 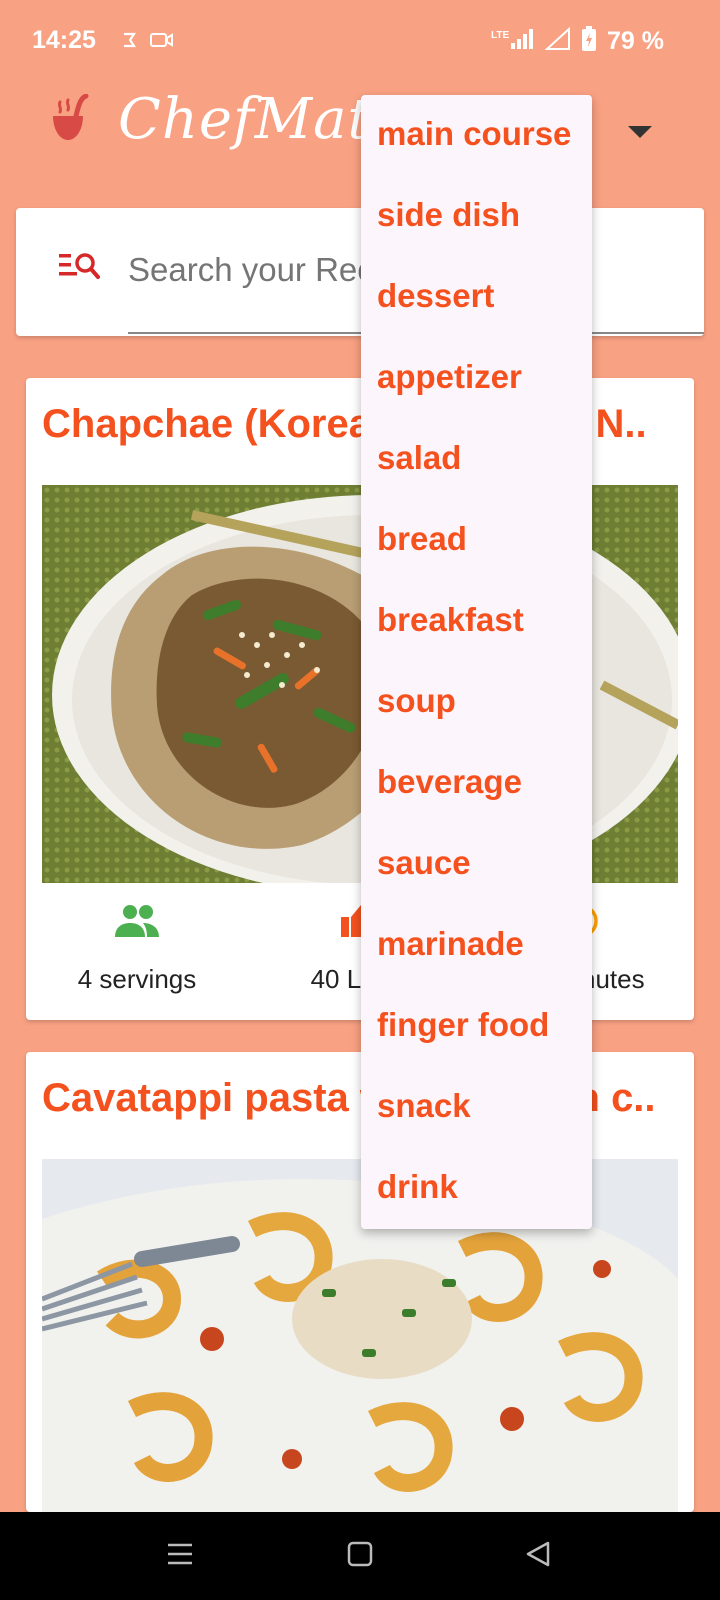 What do you see at coordinates (180, 1556) in the screenshot?
I see `menu-icon` at bounding box center [180, 1556].